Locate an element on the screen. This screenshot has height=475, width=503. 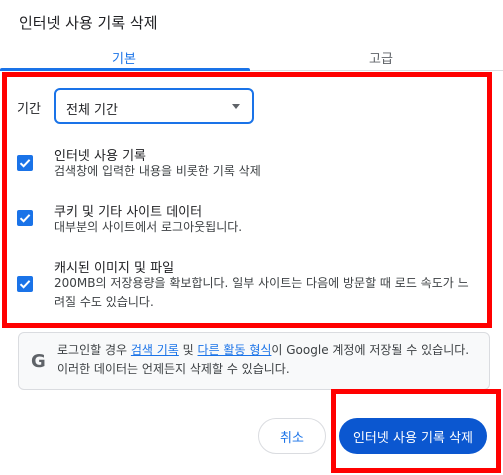
tab-basic: 기본 is located at coordinates (124, 57).